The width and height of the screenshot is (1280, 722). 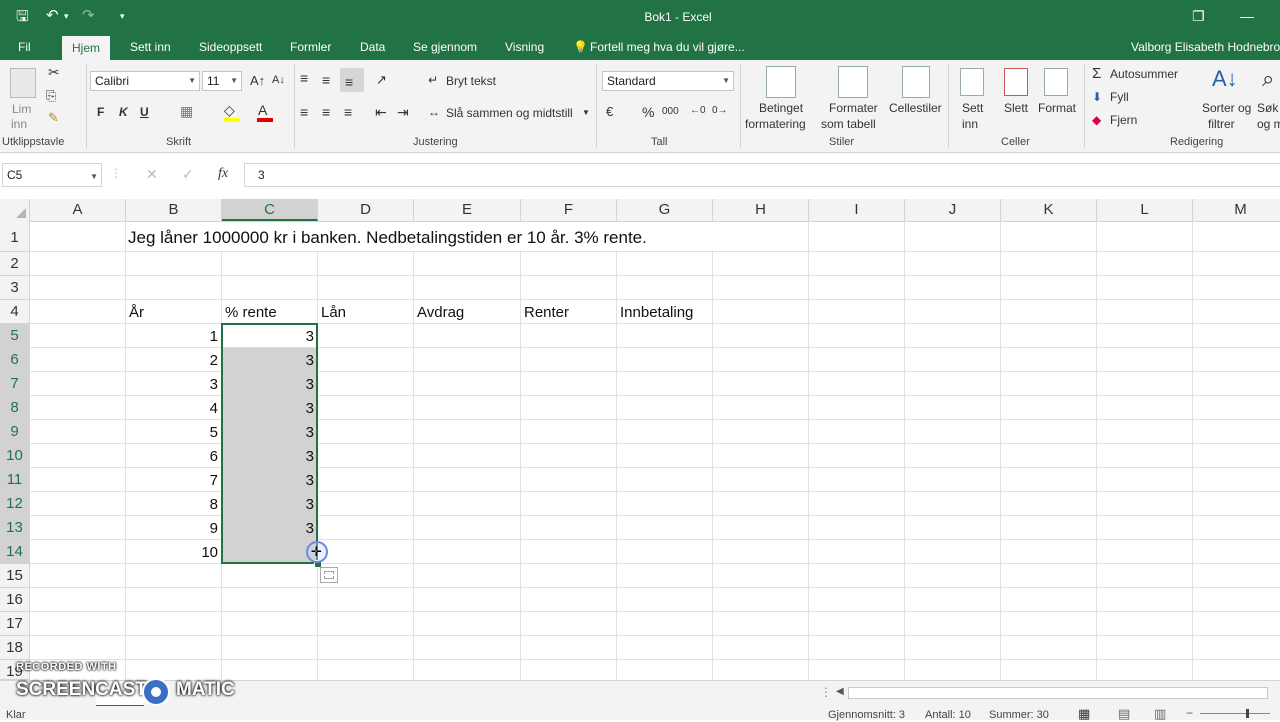 I want to click on align-bottom-icon: ≡, so click(x=349, y=82).